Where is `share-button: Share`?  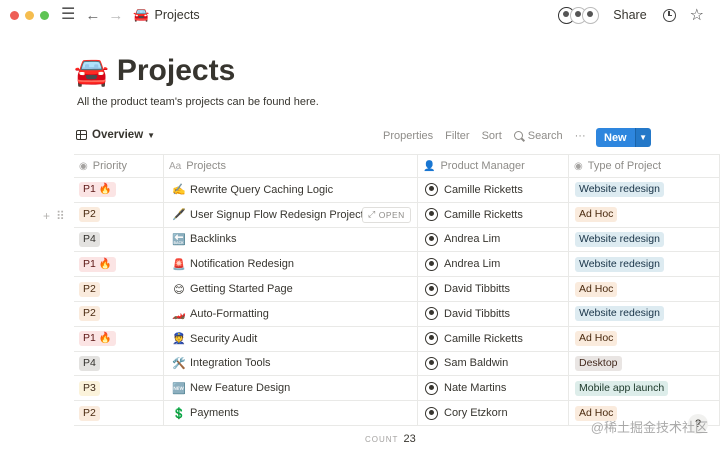 share-button: Share is located at coordinates (629, 15).